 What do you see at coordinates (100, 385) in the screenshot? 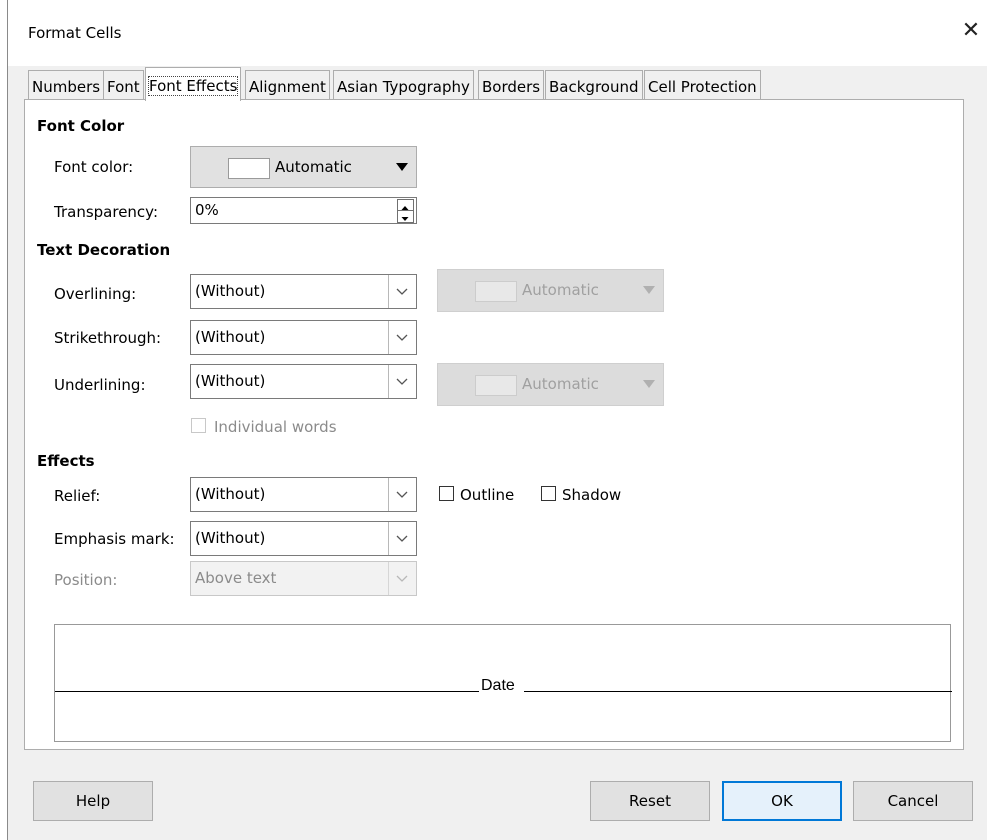
I see `underlining-label: Underlining:` at bounding box center [100, 385].